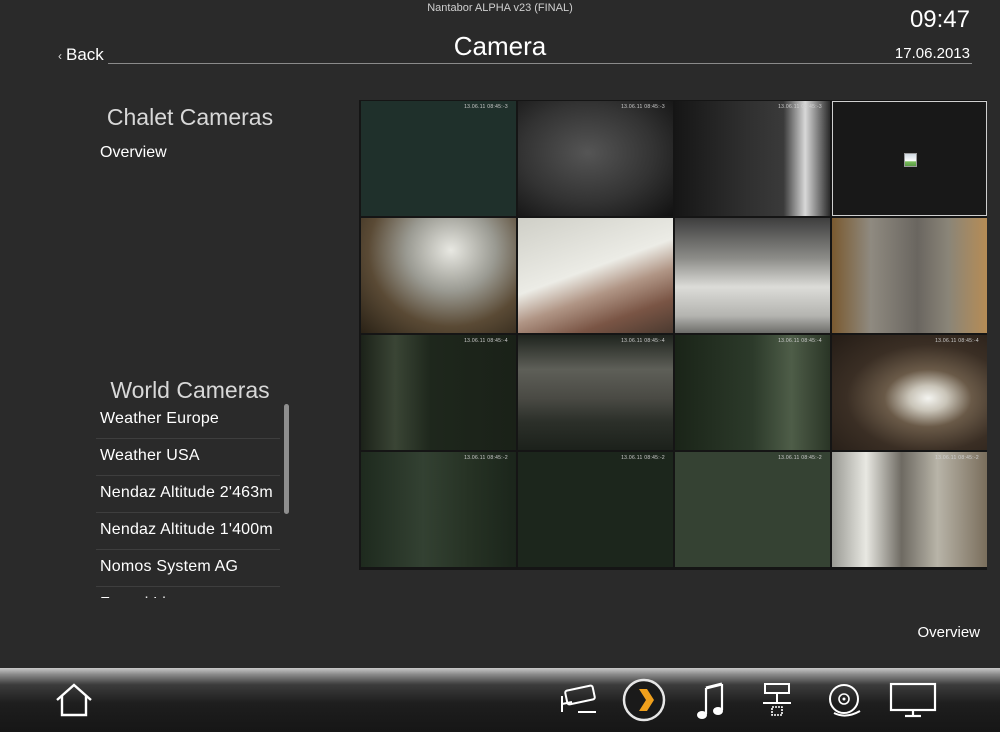 The width and height of the screenshot is (1000, 732). I want to click on music-note-icon, so click(711, 701).